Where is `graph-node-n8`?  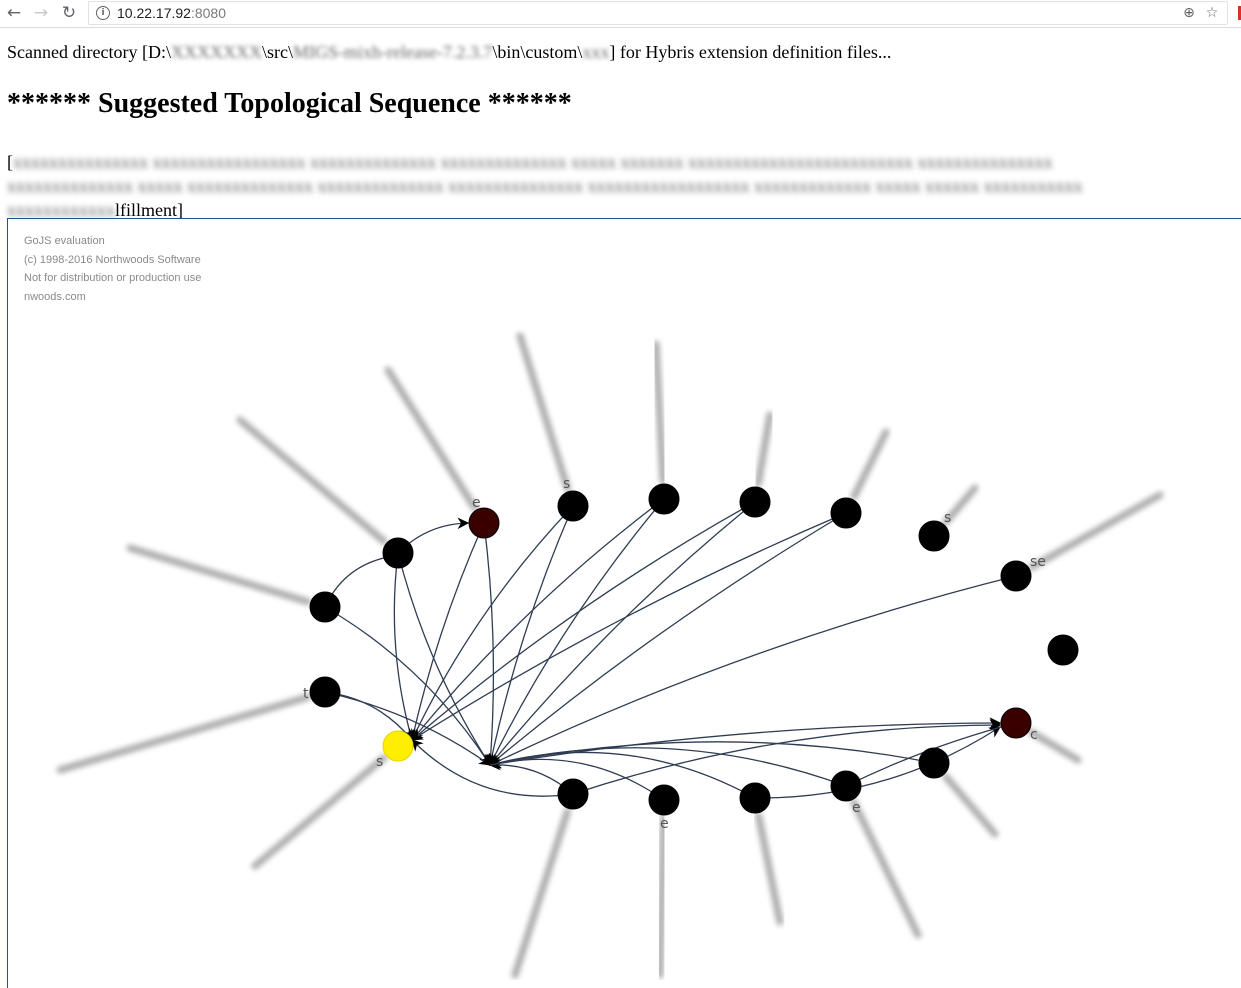 graph-node-n8 is located at coordinates (934, 536).